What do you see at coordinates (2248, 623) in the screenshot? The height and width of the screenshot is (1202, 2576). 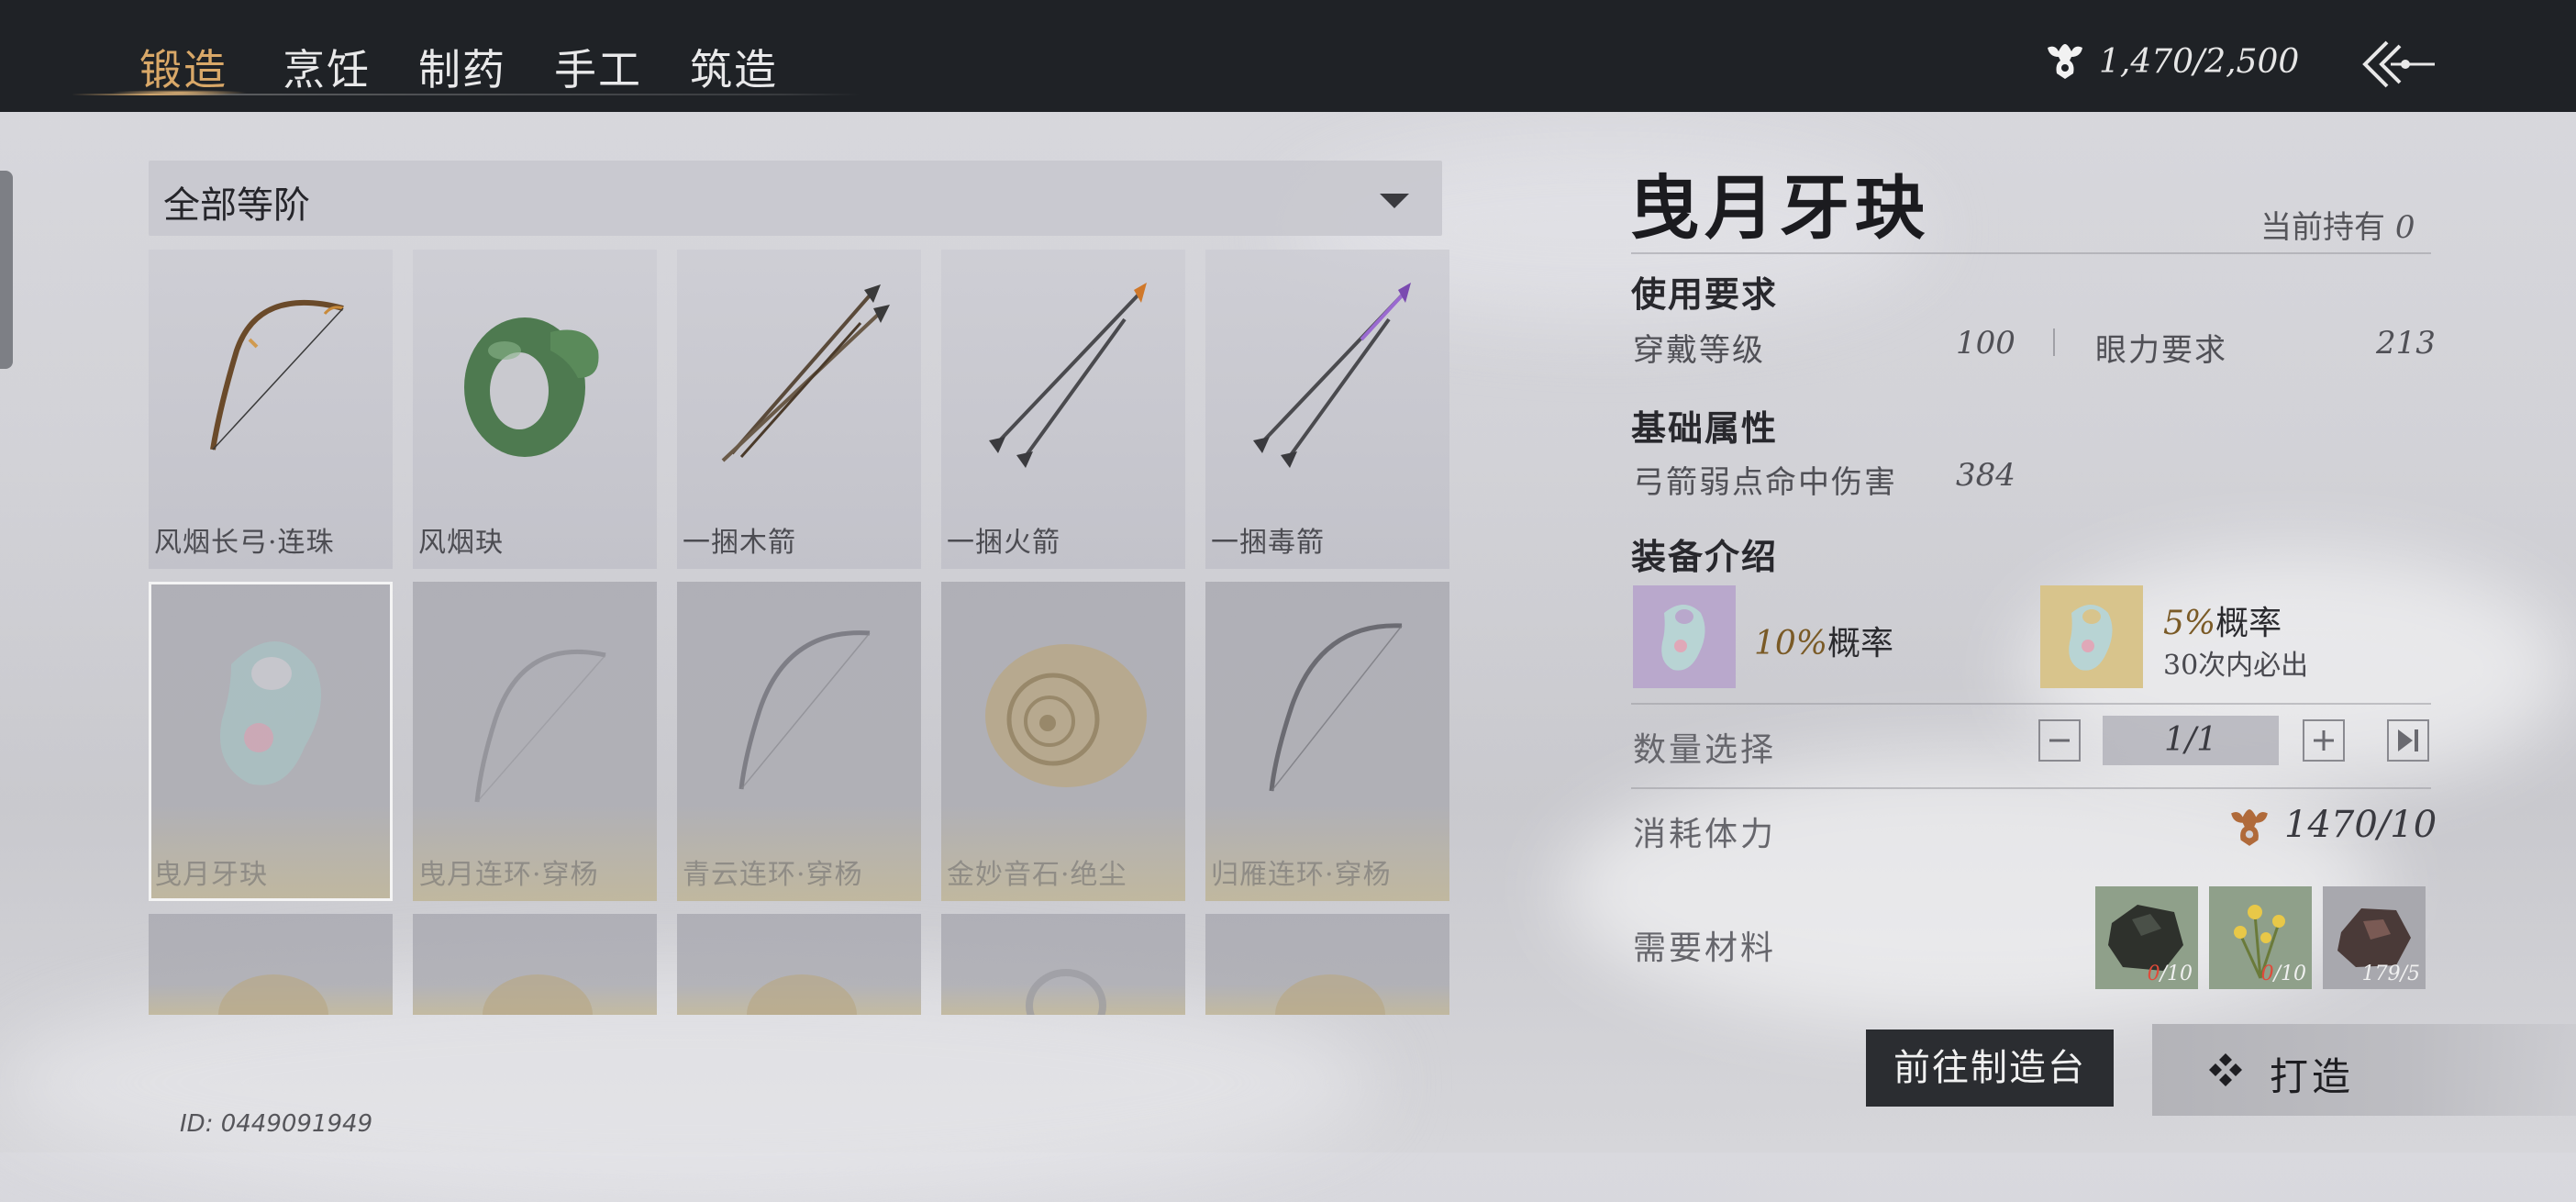 I see `intro-right-text: 概率` at bounding box center [2248, 623].